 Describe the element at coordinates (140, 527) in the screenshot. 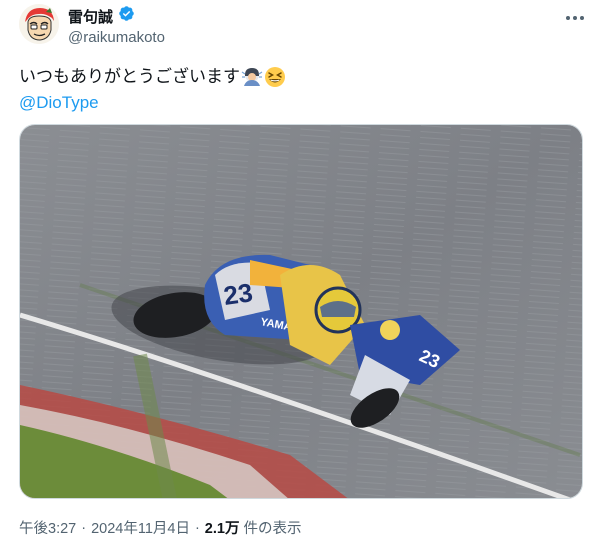

I see `tweet-date: 2024年11月4日` at that location.